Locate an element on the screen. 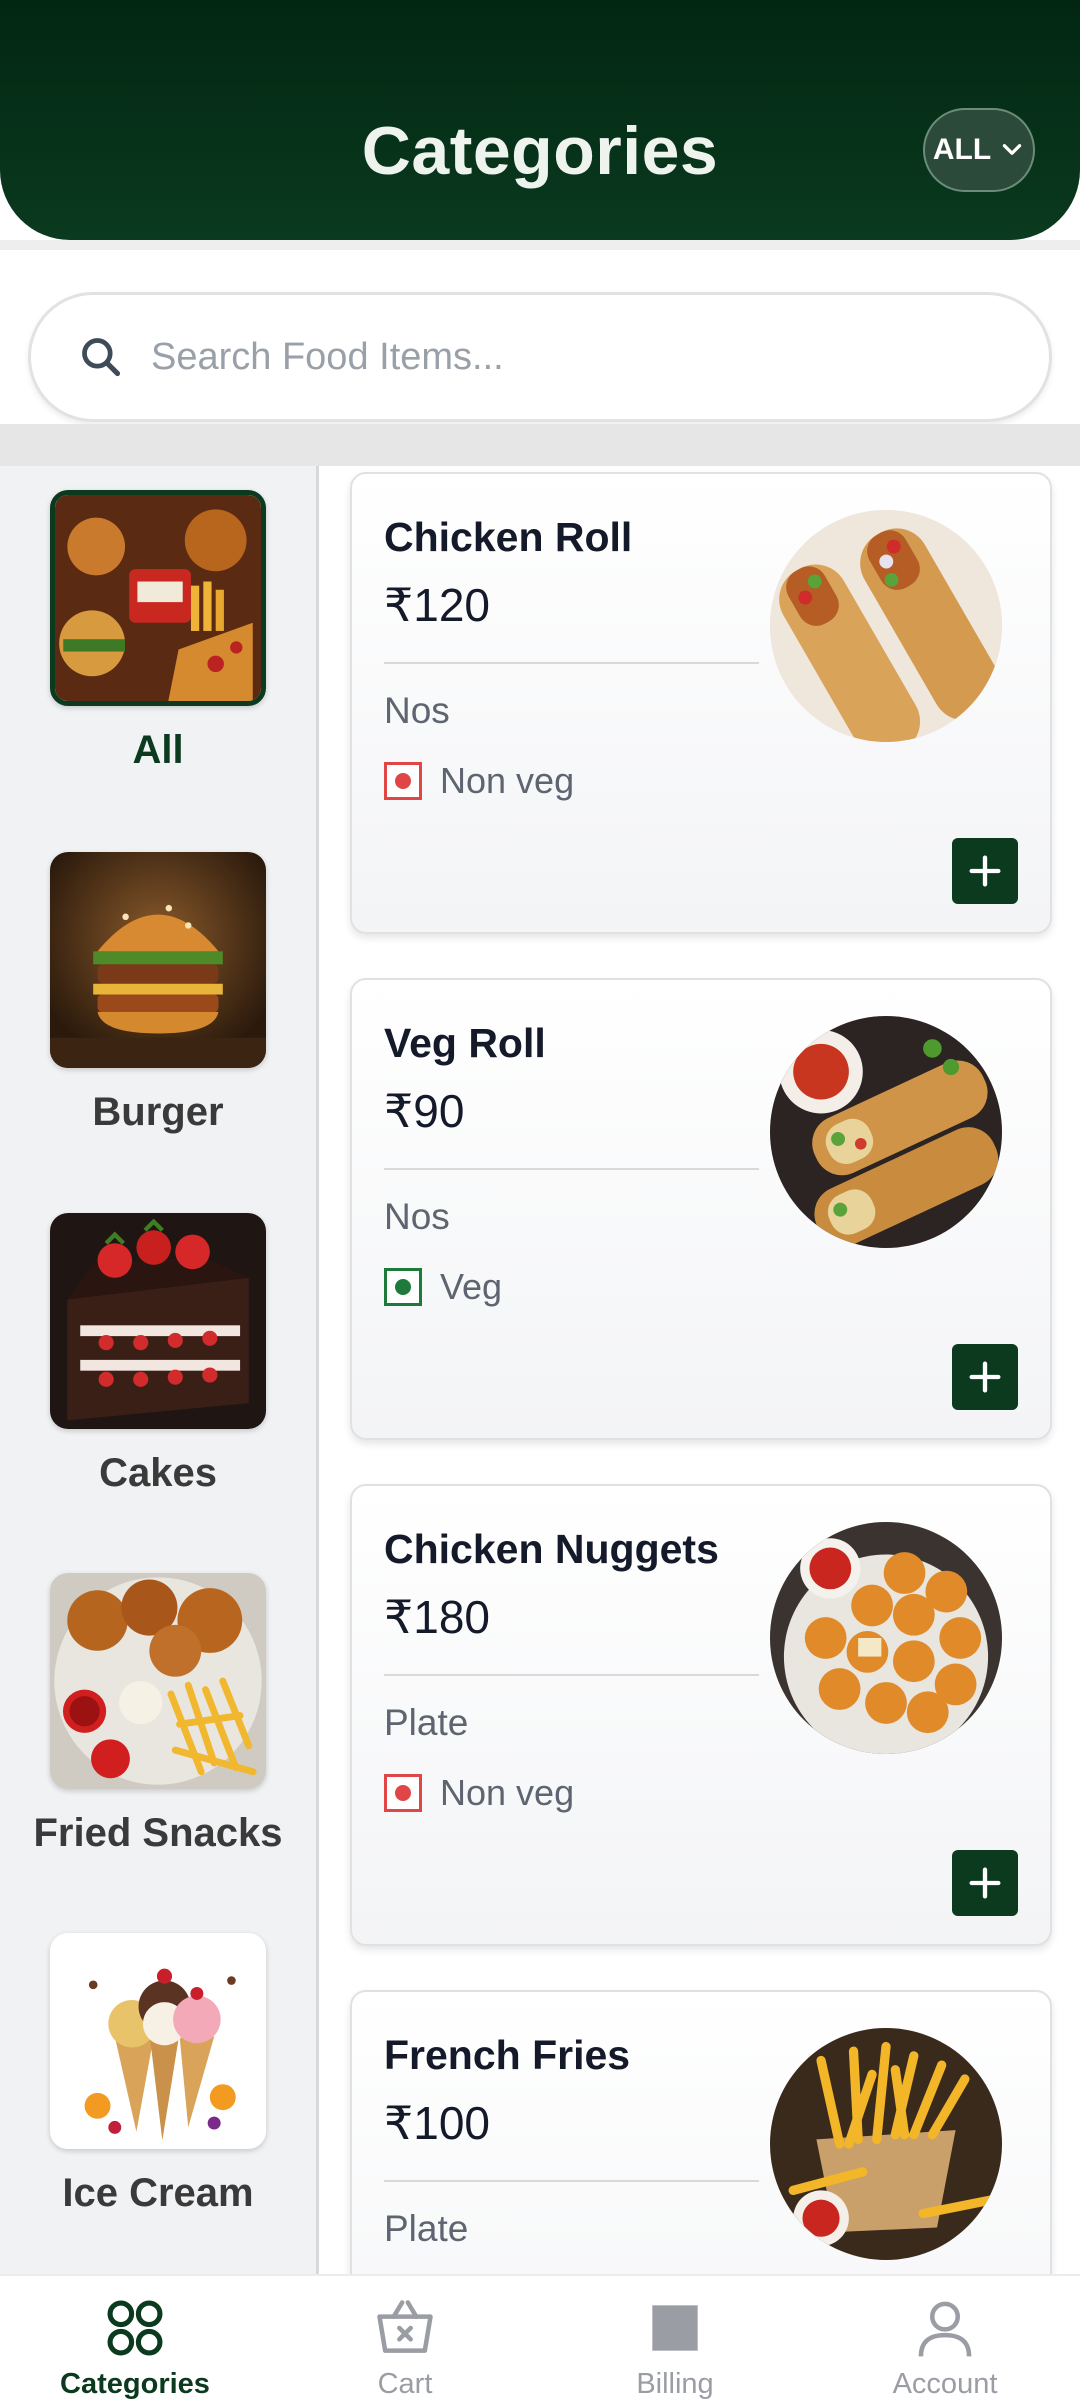 The width and height of the screenshot is (1080, 2408). category-item-ice-cream: Ice Cream is located at coordinates (158, 2074).